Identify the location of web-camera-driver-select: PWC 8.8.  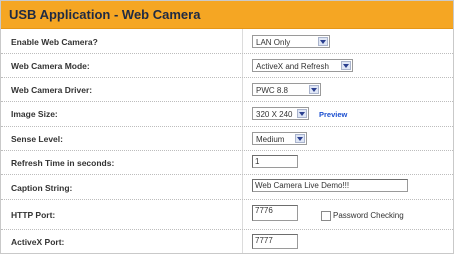
(286, 89).